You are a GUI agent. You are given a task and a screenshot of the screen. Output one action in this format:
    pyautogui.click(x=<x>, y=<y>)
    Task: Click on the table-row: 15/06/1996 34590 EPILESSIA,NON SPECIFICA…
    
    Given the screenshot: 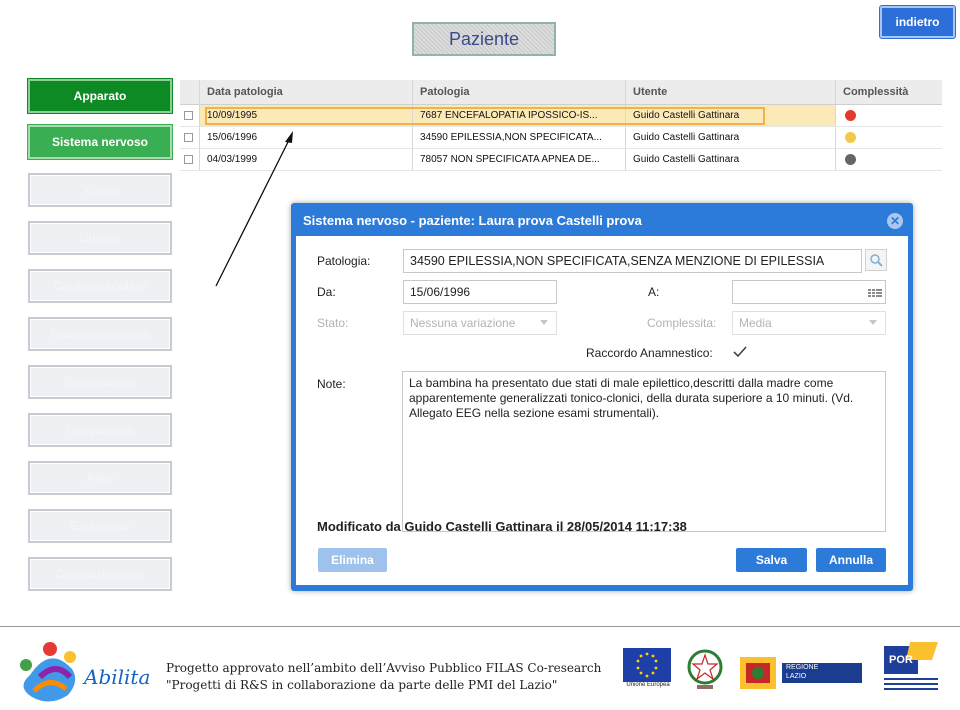 What is the action you would take?
    pyautogui.click(x=561, y=138)
    